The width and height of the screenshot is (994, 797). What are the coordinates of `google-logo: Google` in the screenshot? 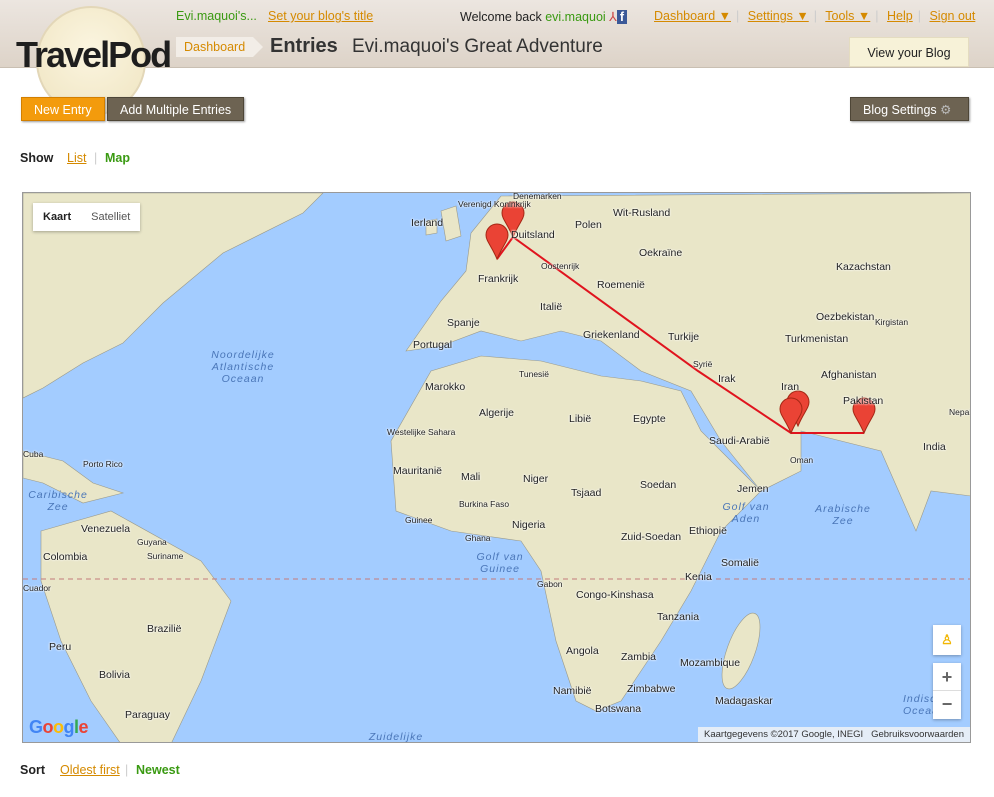 It's located at (59, 727).